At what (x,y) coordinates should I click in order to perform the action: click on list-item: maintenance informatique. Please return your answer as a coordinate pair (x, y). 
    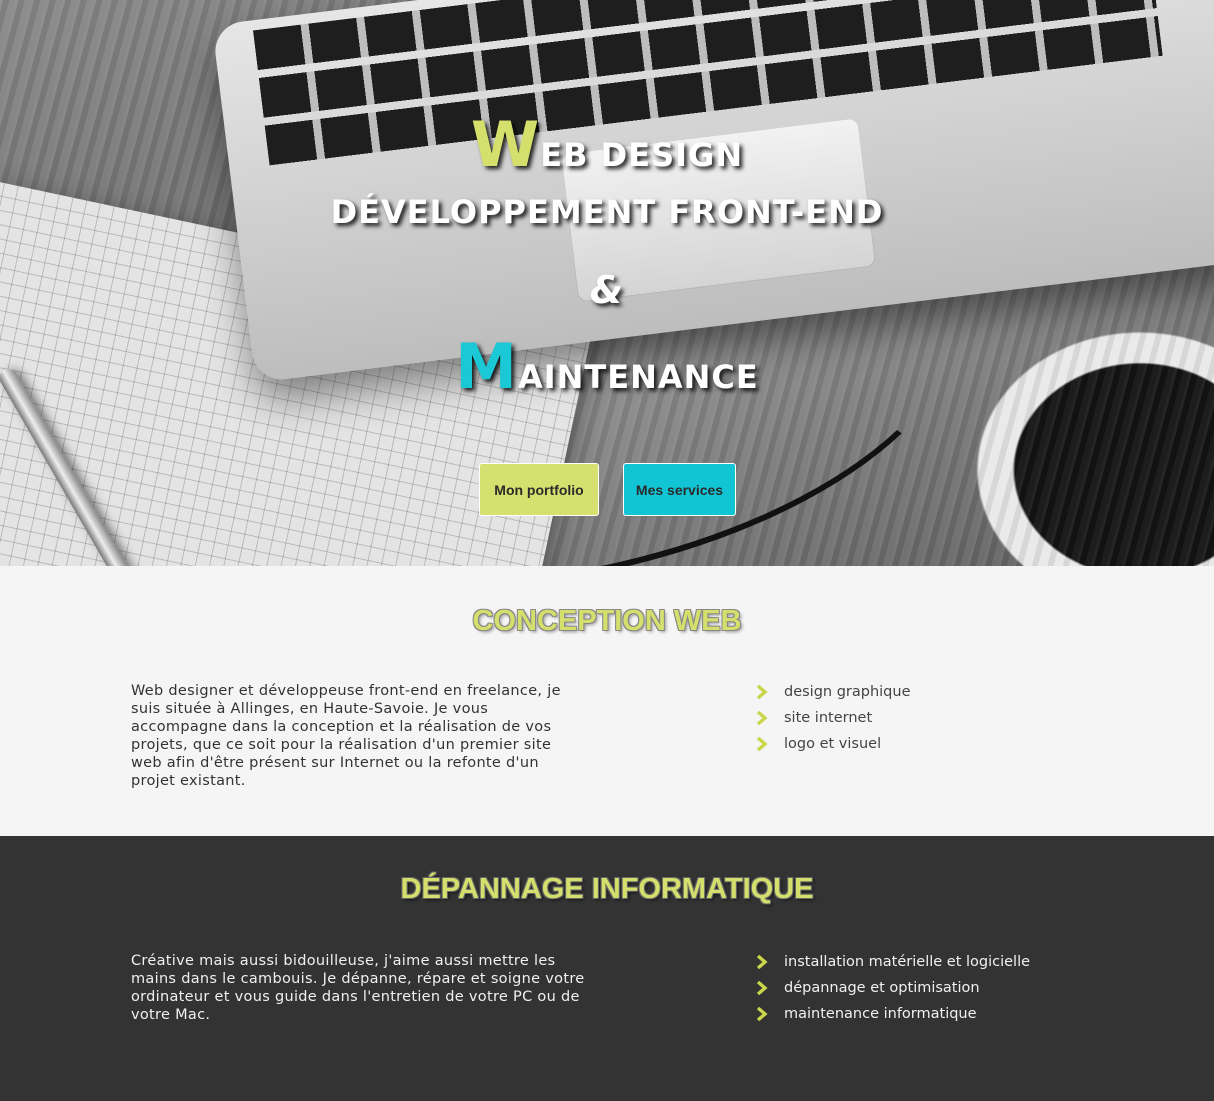
    Looking at the image, I should click on (893, 1014).